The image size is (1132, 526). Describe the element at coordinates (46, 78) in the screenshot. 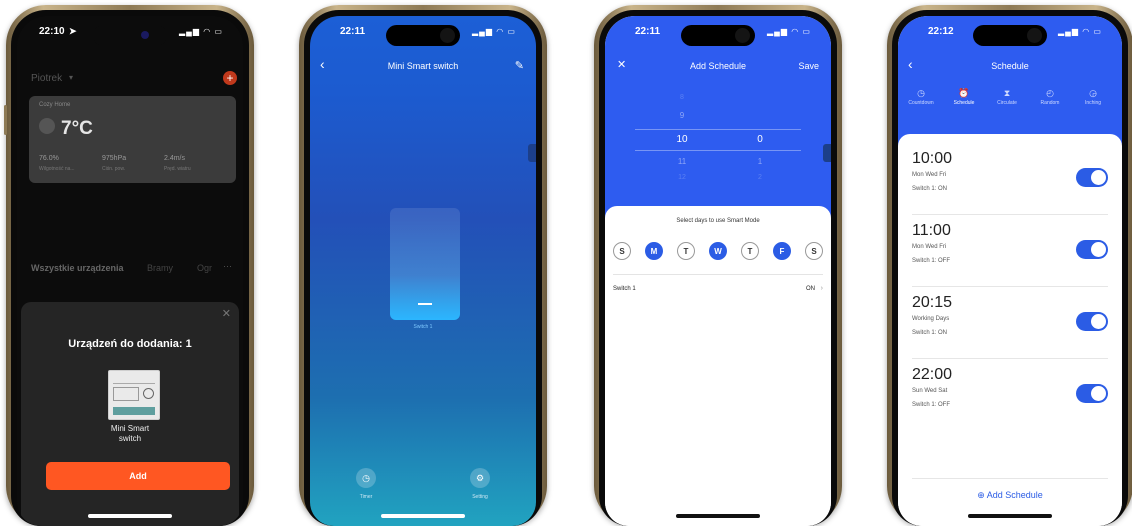

I see `account-name: Piotrek` at that location.